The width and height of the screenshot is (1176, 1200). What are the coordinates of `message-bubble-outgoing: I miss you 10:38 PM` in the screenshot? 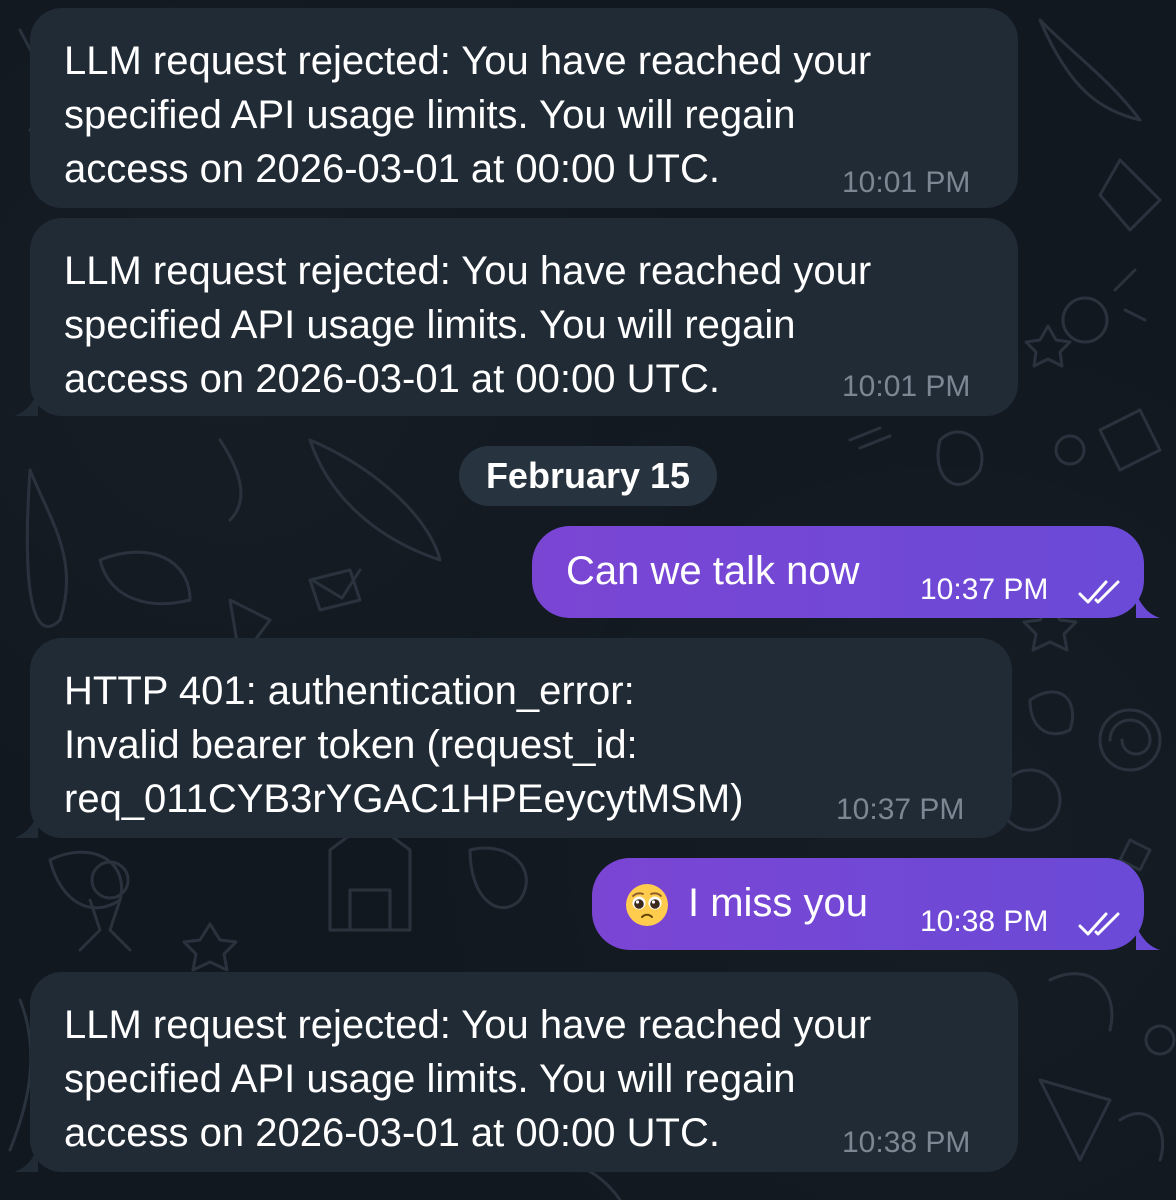 It's located at (868, 904).